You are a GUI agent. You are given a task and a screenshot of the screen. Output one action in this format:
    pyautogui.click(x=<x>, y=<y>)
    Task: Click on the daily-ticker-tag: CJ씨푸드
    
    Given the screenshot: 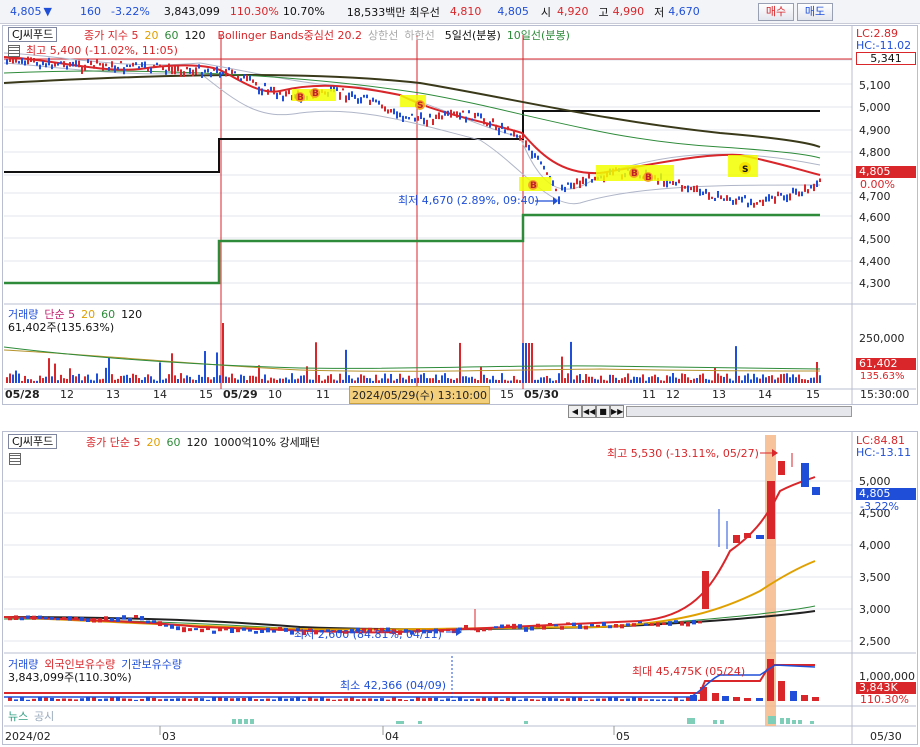 What is the action you would take?
    pyautogui.click(x=33, y=441)
    